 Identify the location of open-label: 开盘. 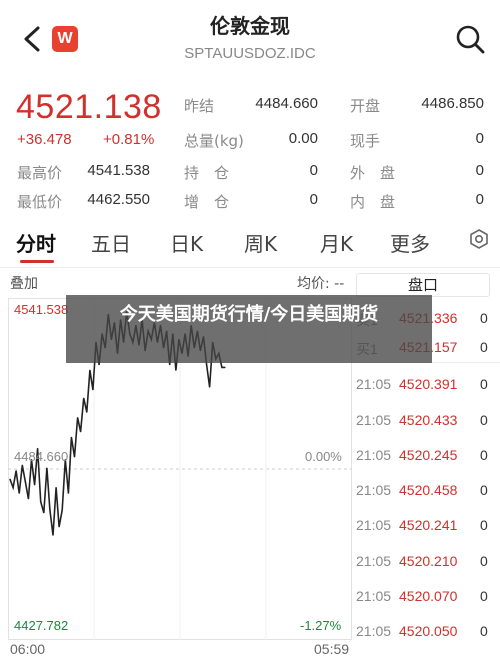
(365, 106).